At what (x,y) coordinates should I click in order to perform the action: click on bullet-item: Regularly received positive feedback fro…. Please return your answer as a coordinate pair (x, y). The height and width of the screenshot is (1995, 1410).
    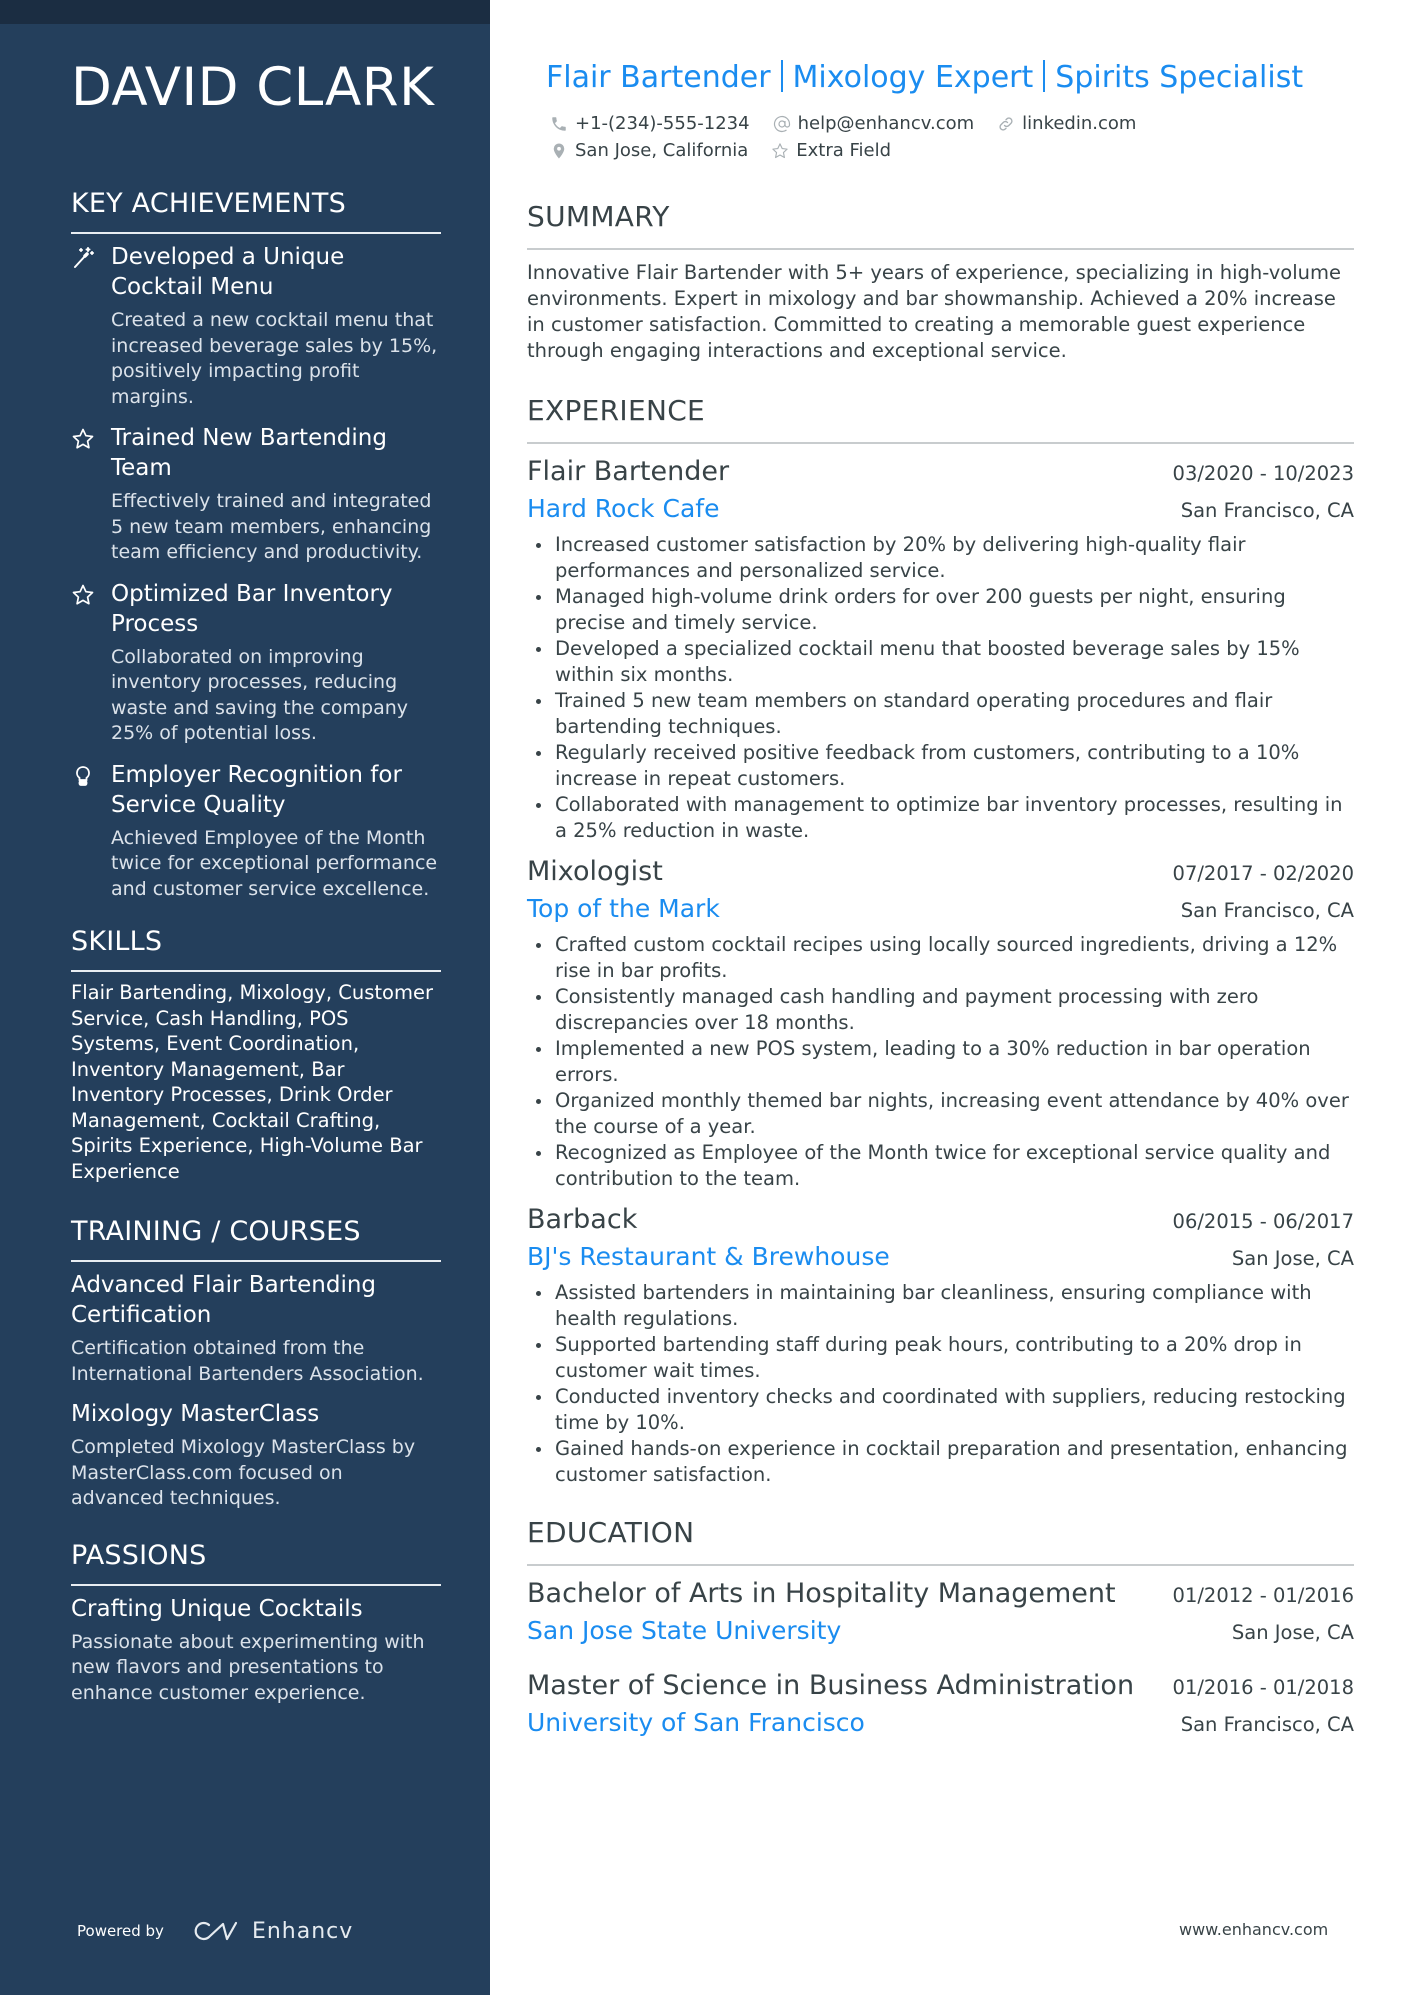
    Looking at the image, I should click on (940, 766).